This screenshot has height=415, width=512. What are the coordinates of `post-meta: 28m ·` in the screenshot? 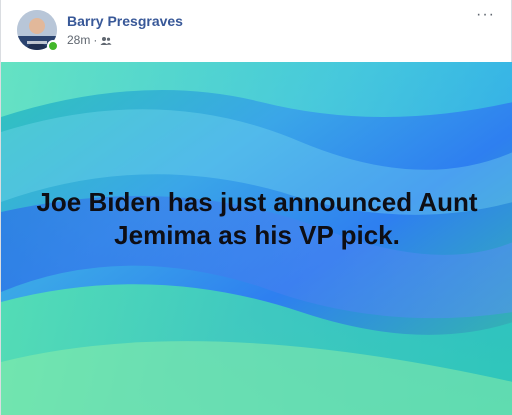 It's located at (89, 40).